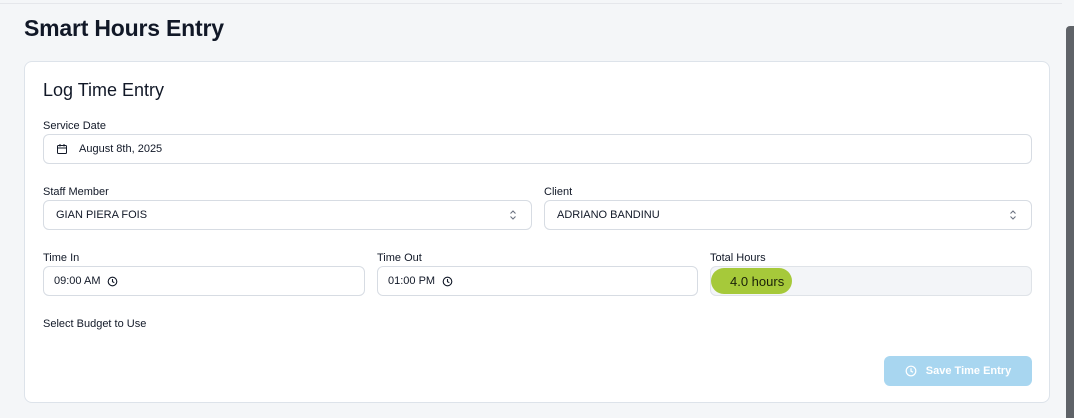 The image size is (1074, 418). Describe the element at coordinates (871, 281) in the screenshot. I see `total-hours-display: 4.0 hours` at that location.